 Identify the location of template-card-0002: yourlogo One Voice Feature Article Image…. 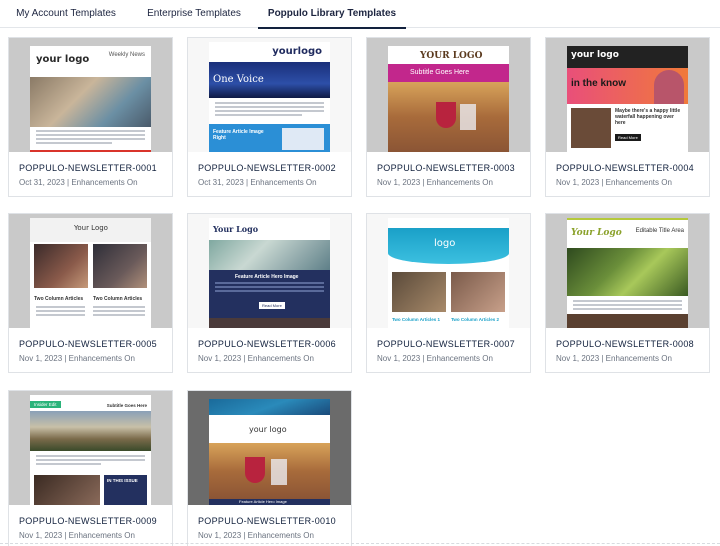
(269, 117).